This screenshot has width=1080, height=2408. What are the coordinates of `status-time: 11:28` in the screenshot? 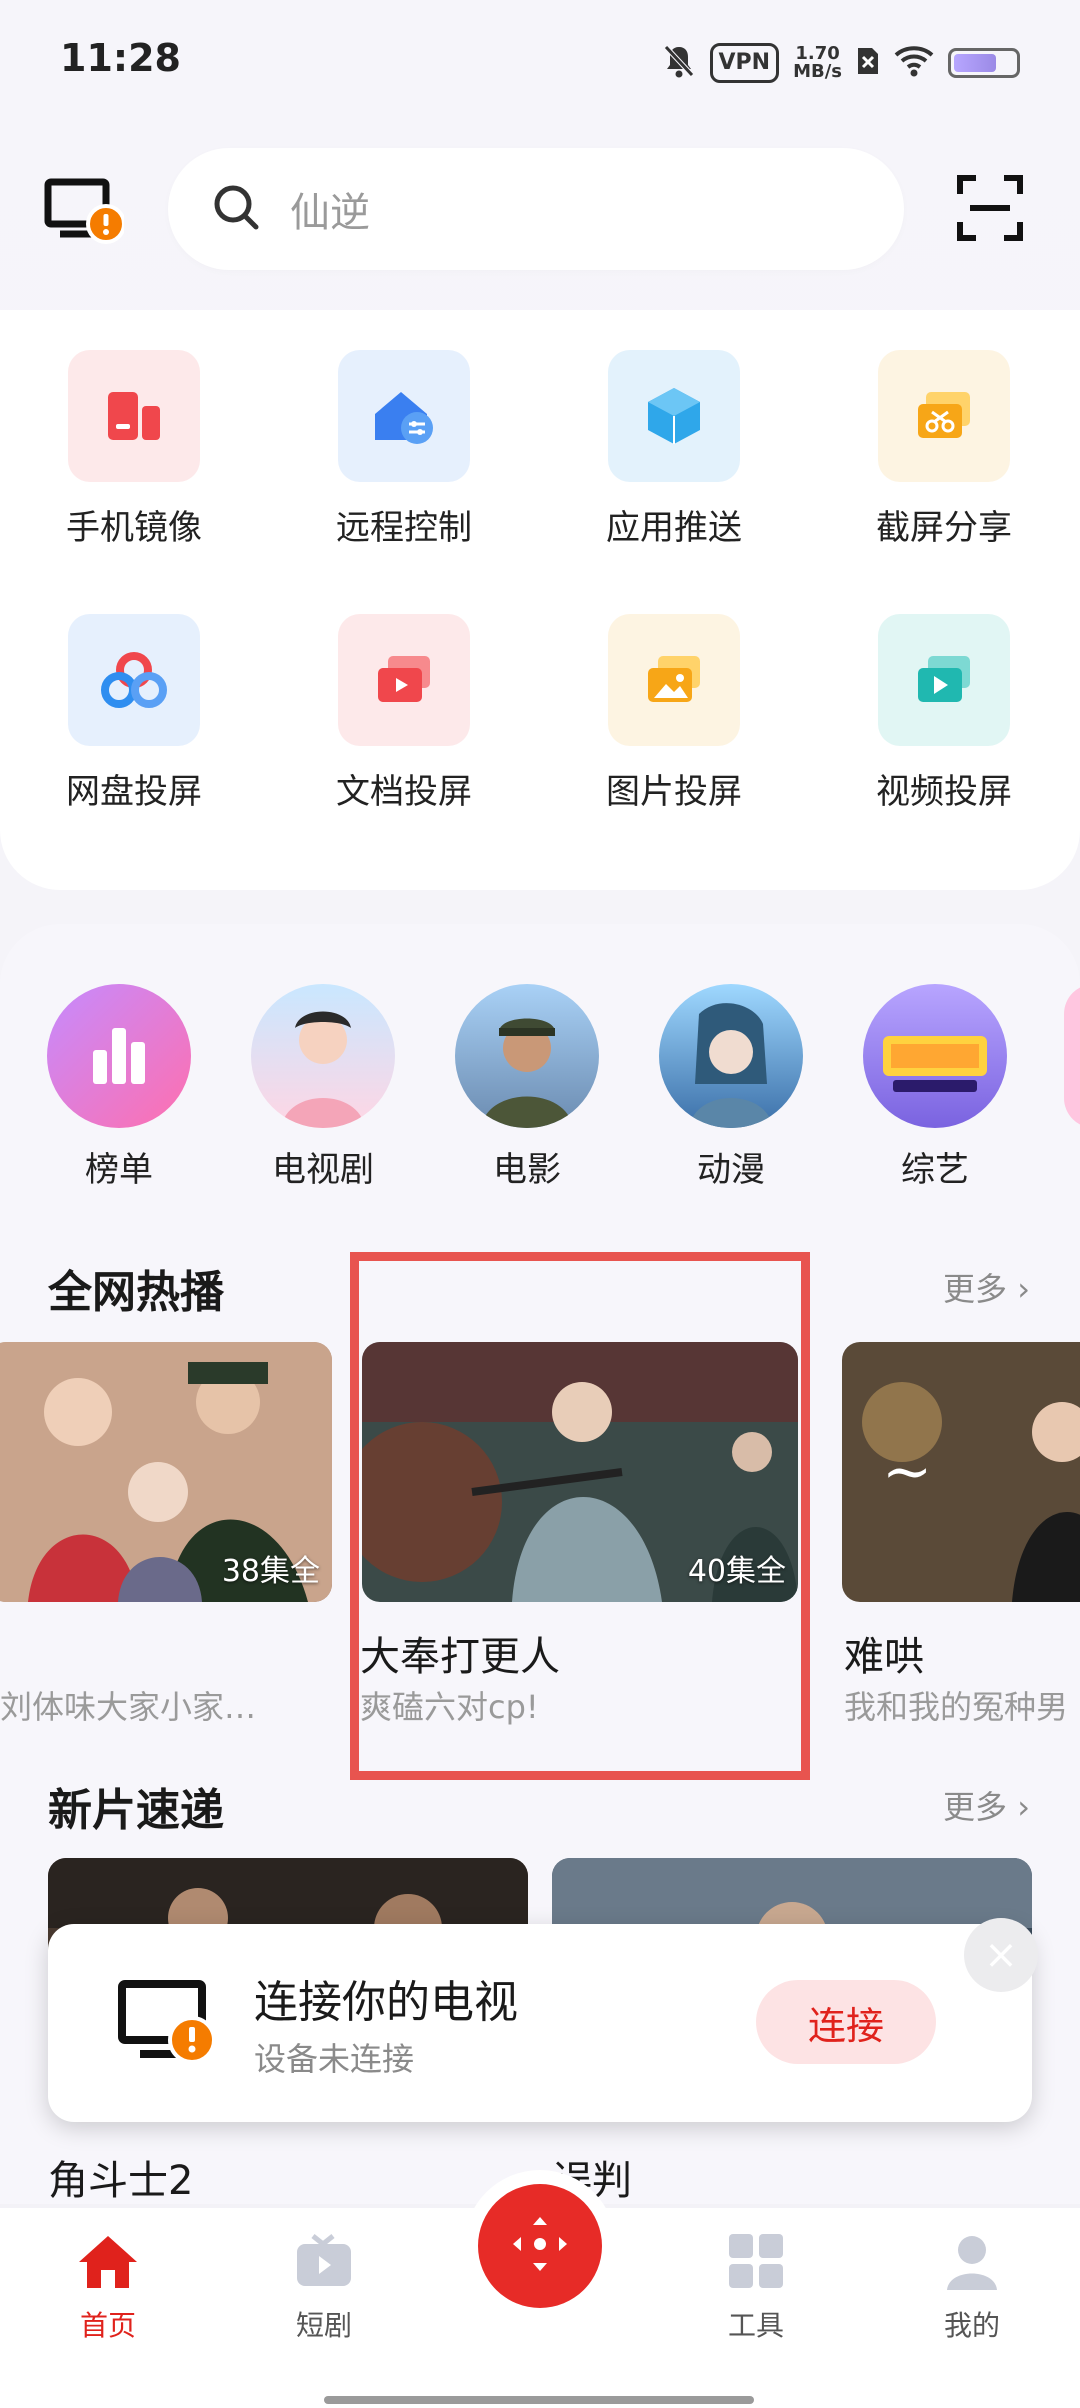 It's located at (120, 58).